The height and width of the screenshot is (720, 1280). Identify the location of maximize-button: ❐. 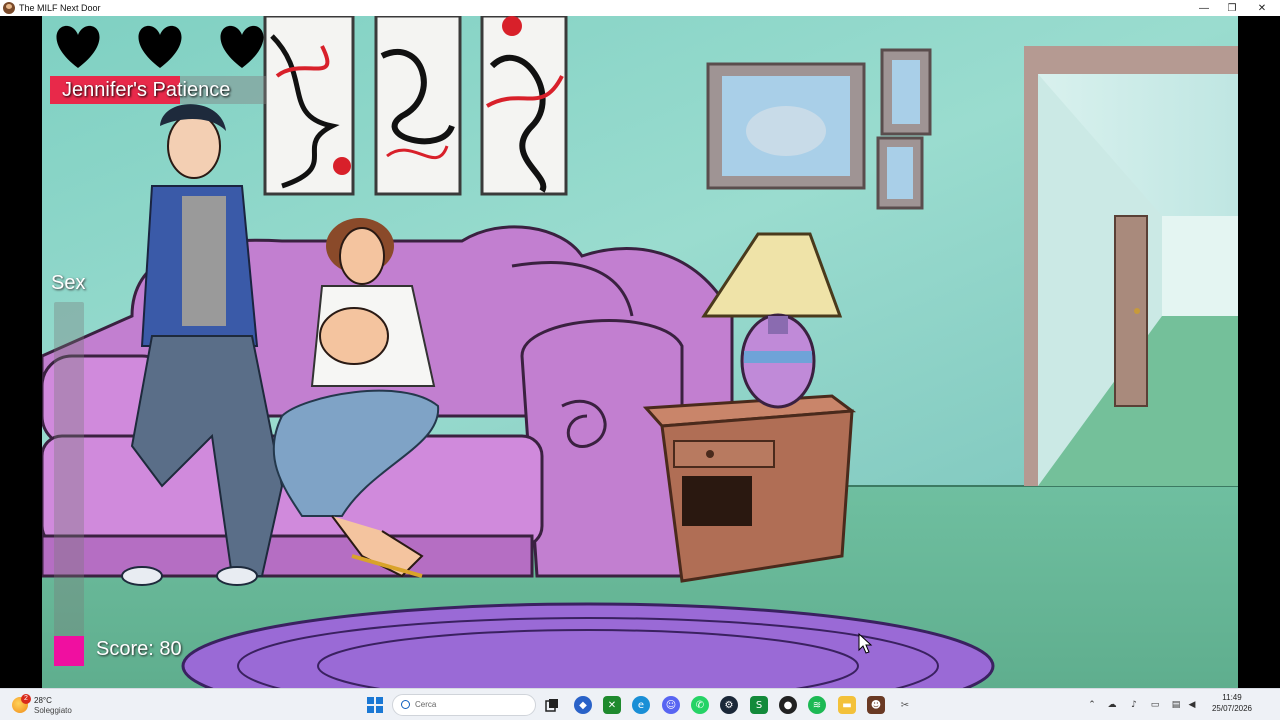
(1232, 8).